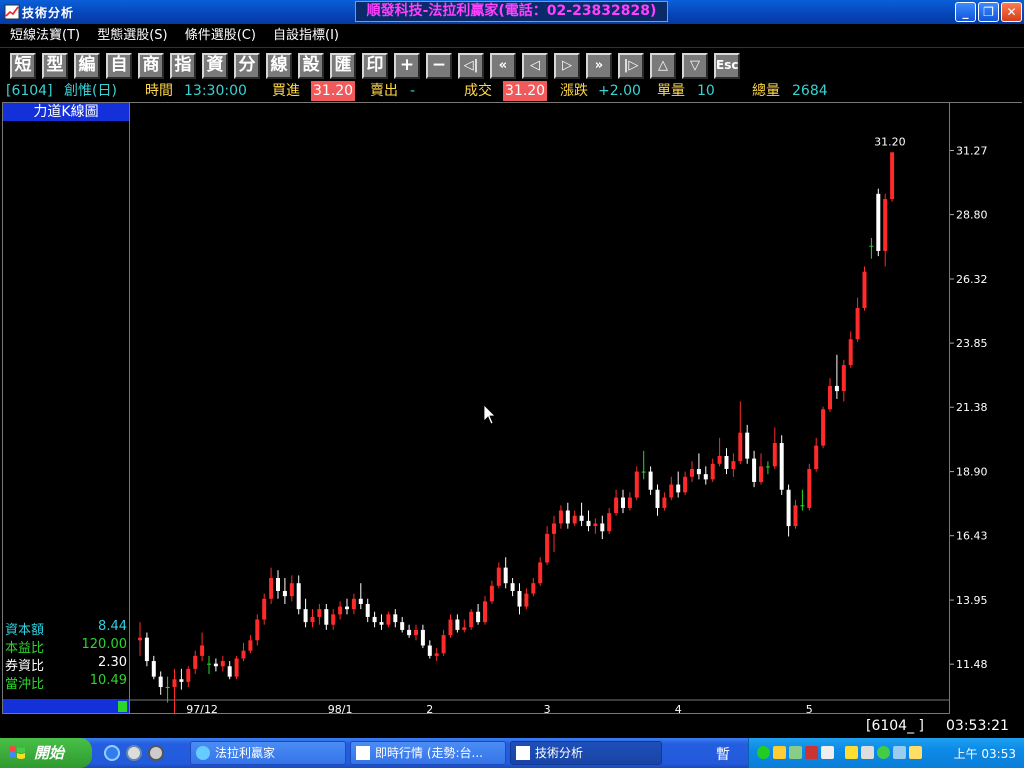 The image size is (1024, 768). Describe the element at coordinates (112, 753) in the screenshot. I see `ie-quicklaunch-icon` at that location.